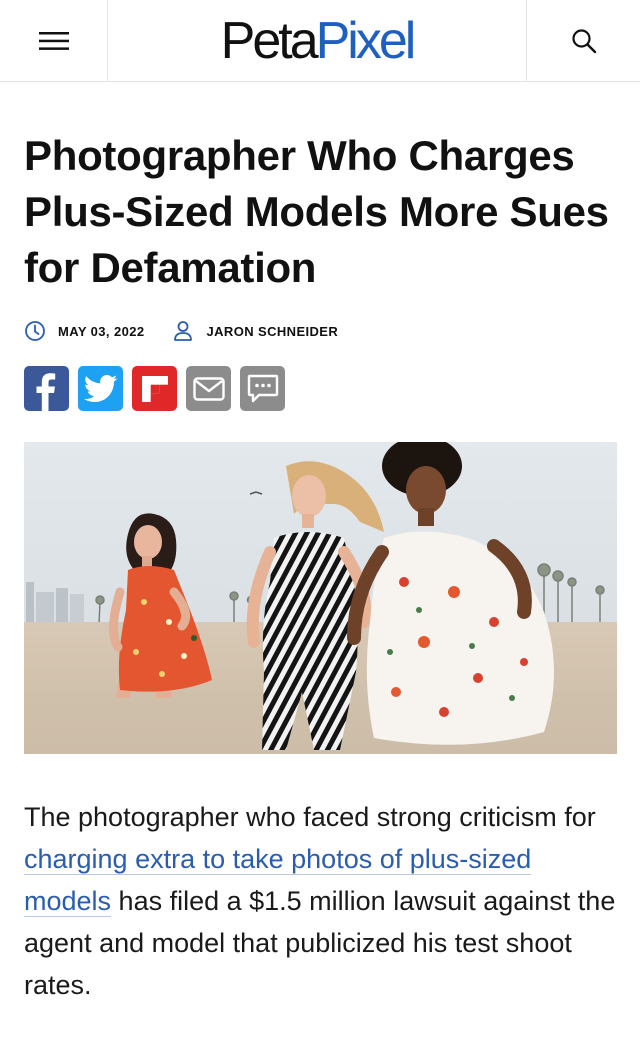 This screenshot has height=1038, width=640. I want to click on user-icon, so click(183, 331).